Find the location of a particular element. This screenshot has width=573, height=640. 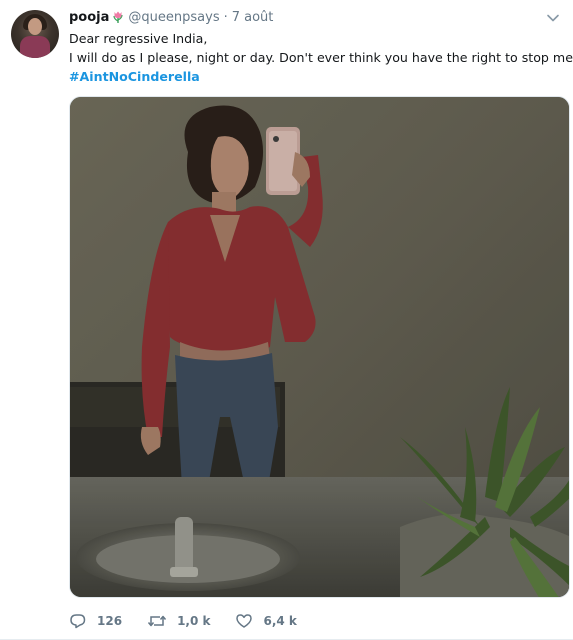

tweet-date: 7 août is located at coordinates (253, 17).